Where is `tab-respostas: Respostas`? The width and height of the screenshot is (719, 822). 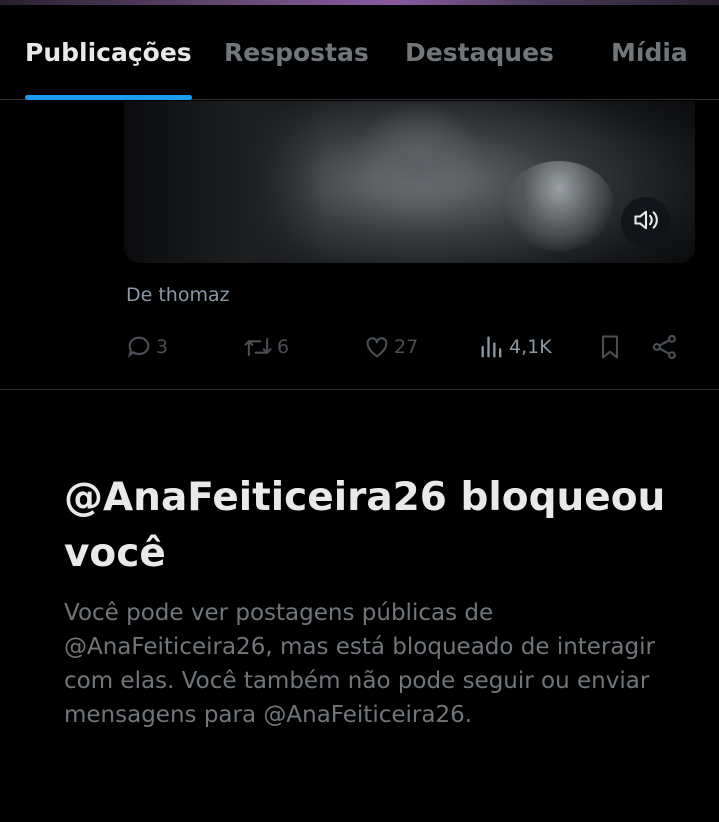
tab-respostas: Respostas is located at coordinates (296, 52).